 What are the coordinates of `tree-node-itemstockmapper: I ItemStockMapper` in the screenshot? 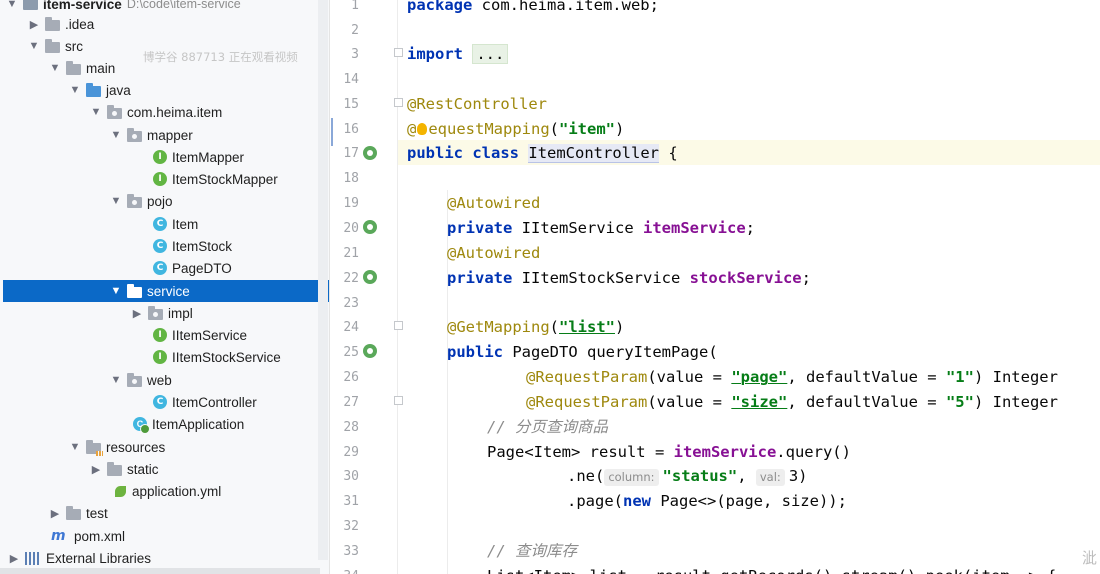 It's located at (166, 179).